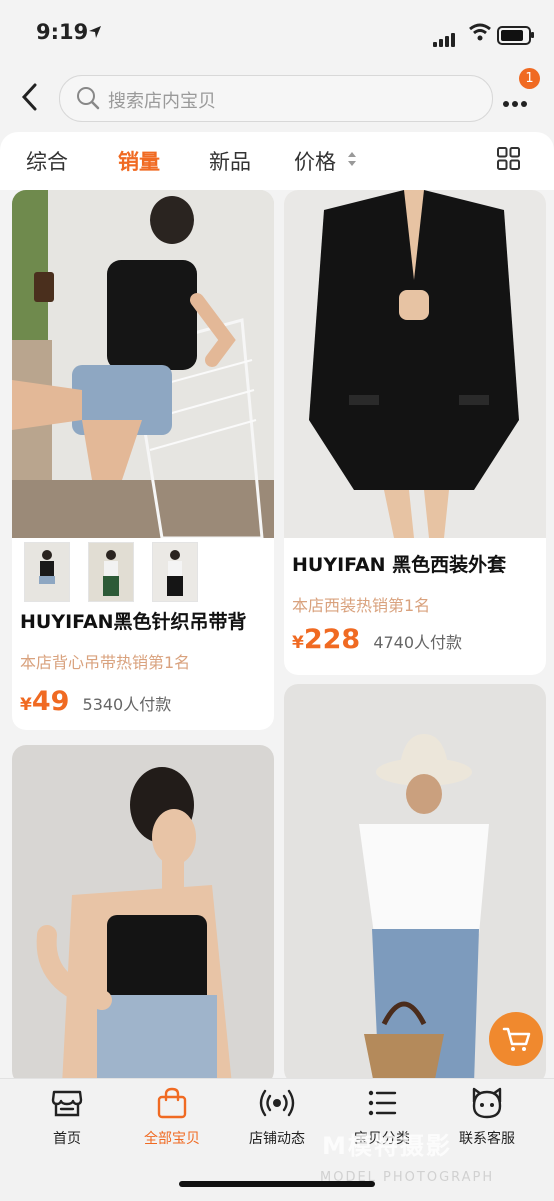  What do you see at coordinates (162, 101) in the screenshot?
I see `search-placeholder: 搜索店内宝贝` at bounding box center [162, 101].